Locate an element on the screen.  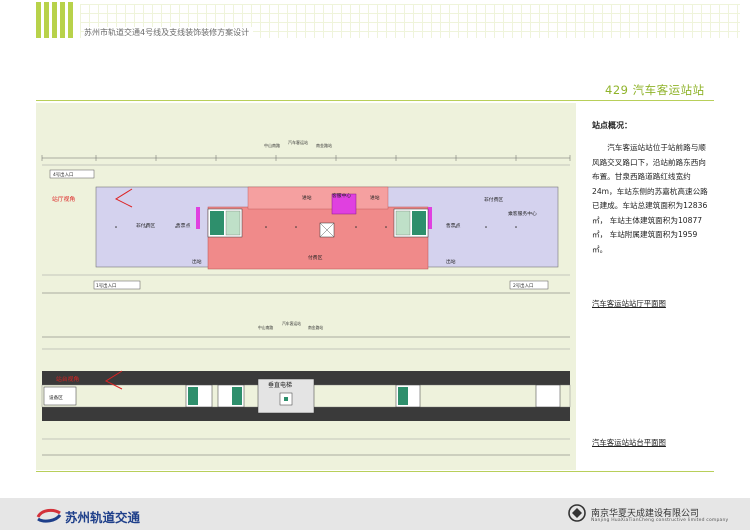
zone-label: 付费区 is located at coordinates (315, 257).